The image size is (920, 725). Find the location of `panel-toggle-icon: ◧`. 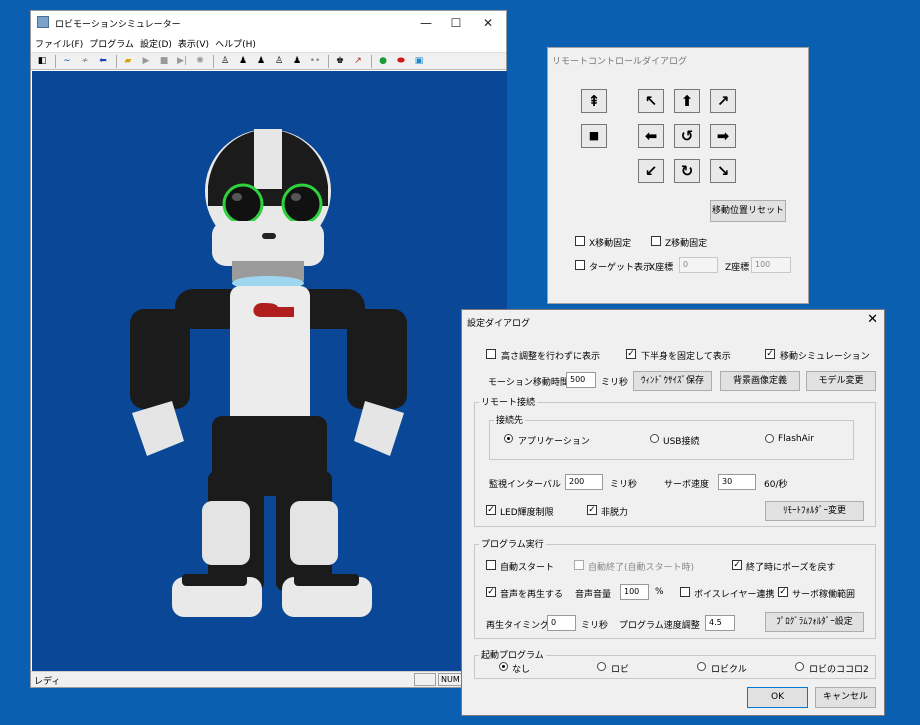

panel-toggle-icon: ◧ is located at coordinates (42, 61).